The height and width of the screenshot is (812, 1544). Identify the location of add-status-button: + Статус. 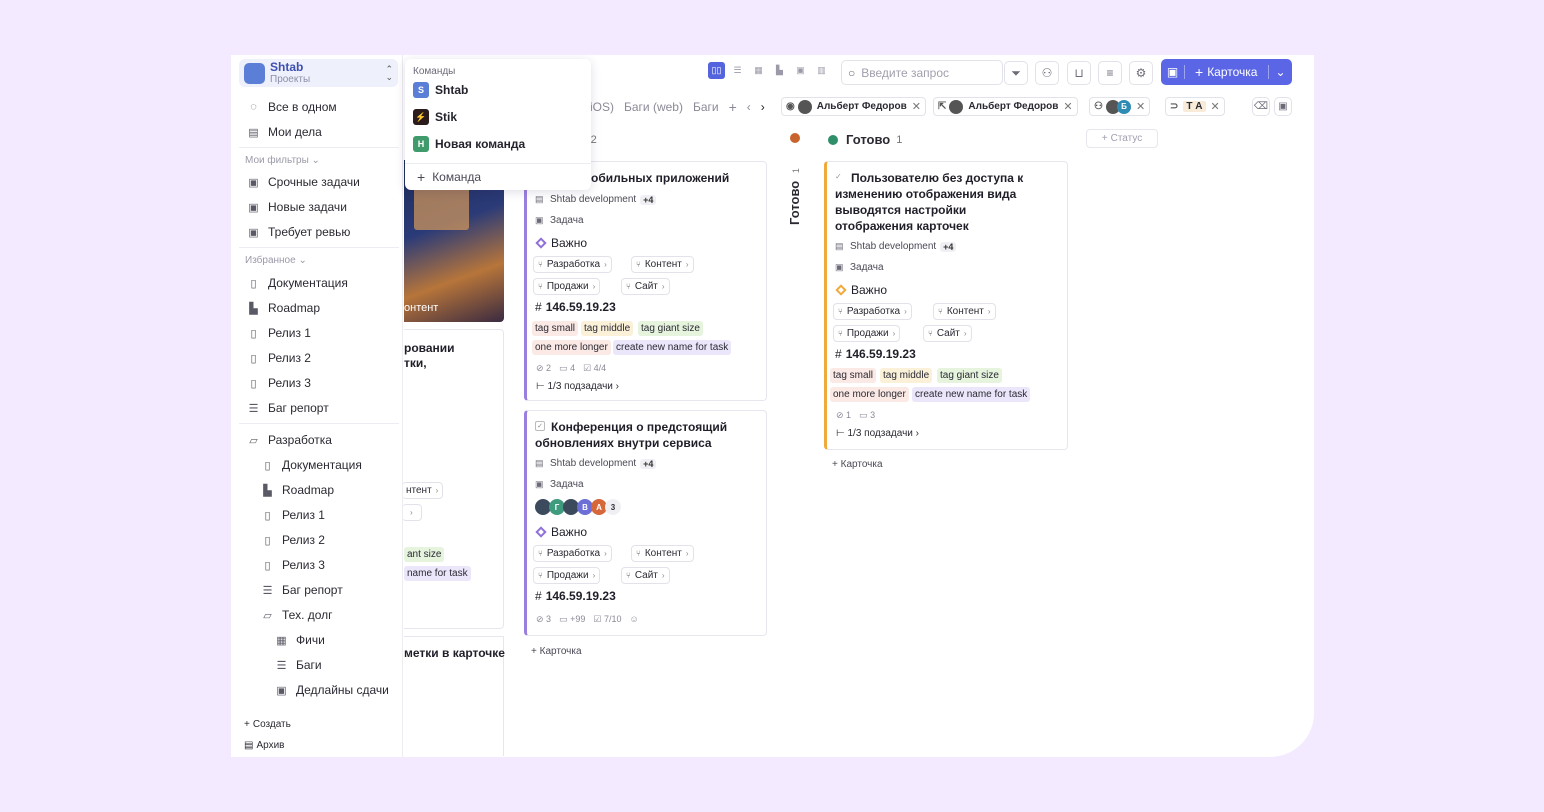
(1122, 138).